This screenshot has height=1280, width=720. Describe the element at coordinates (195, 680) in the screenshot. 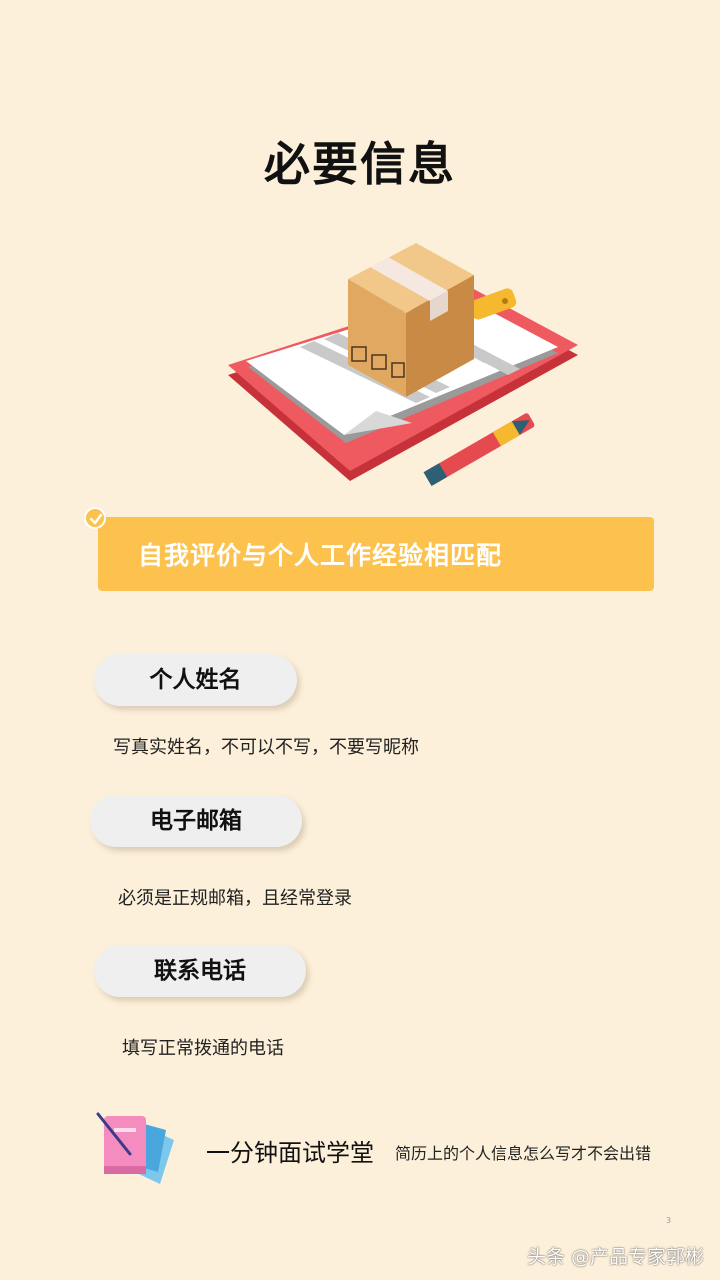

I see `field-label-name: 个人姓名` at that location.